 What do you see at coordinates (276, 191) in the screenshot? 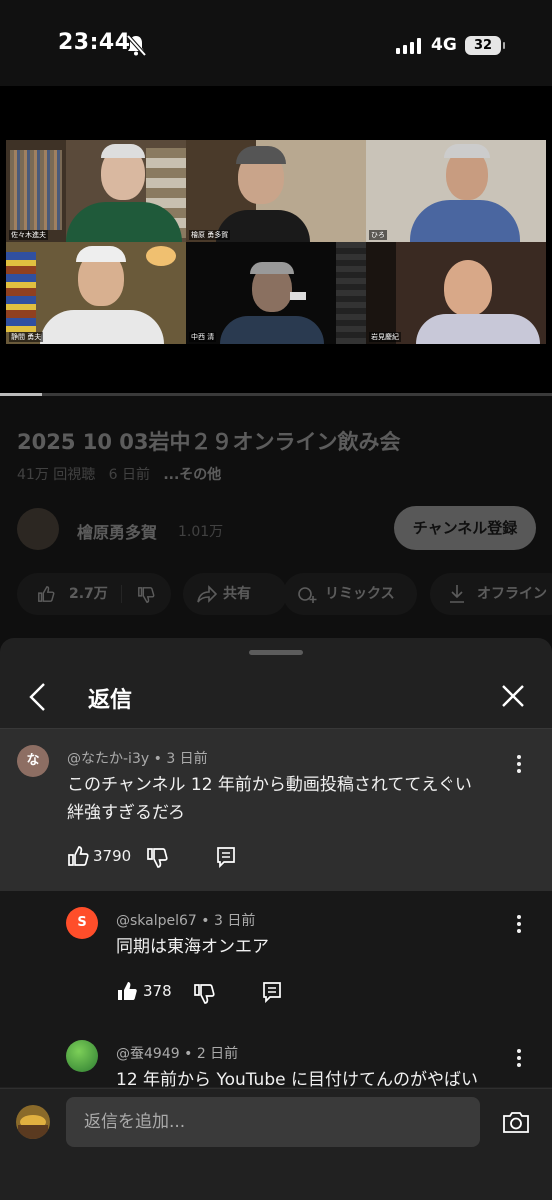
I see `participant-tile: 檜原 勇多賀` at bounding box center [276, 191].